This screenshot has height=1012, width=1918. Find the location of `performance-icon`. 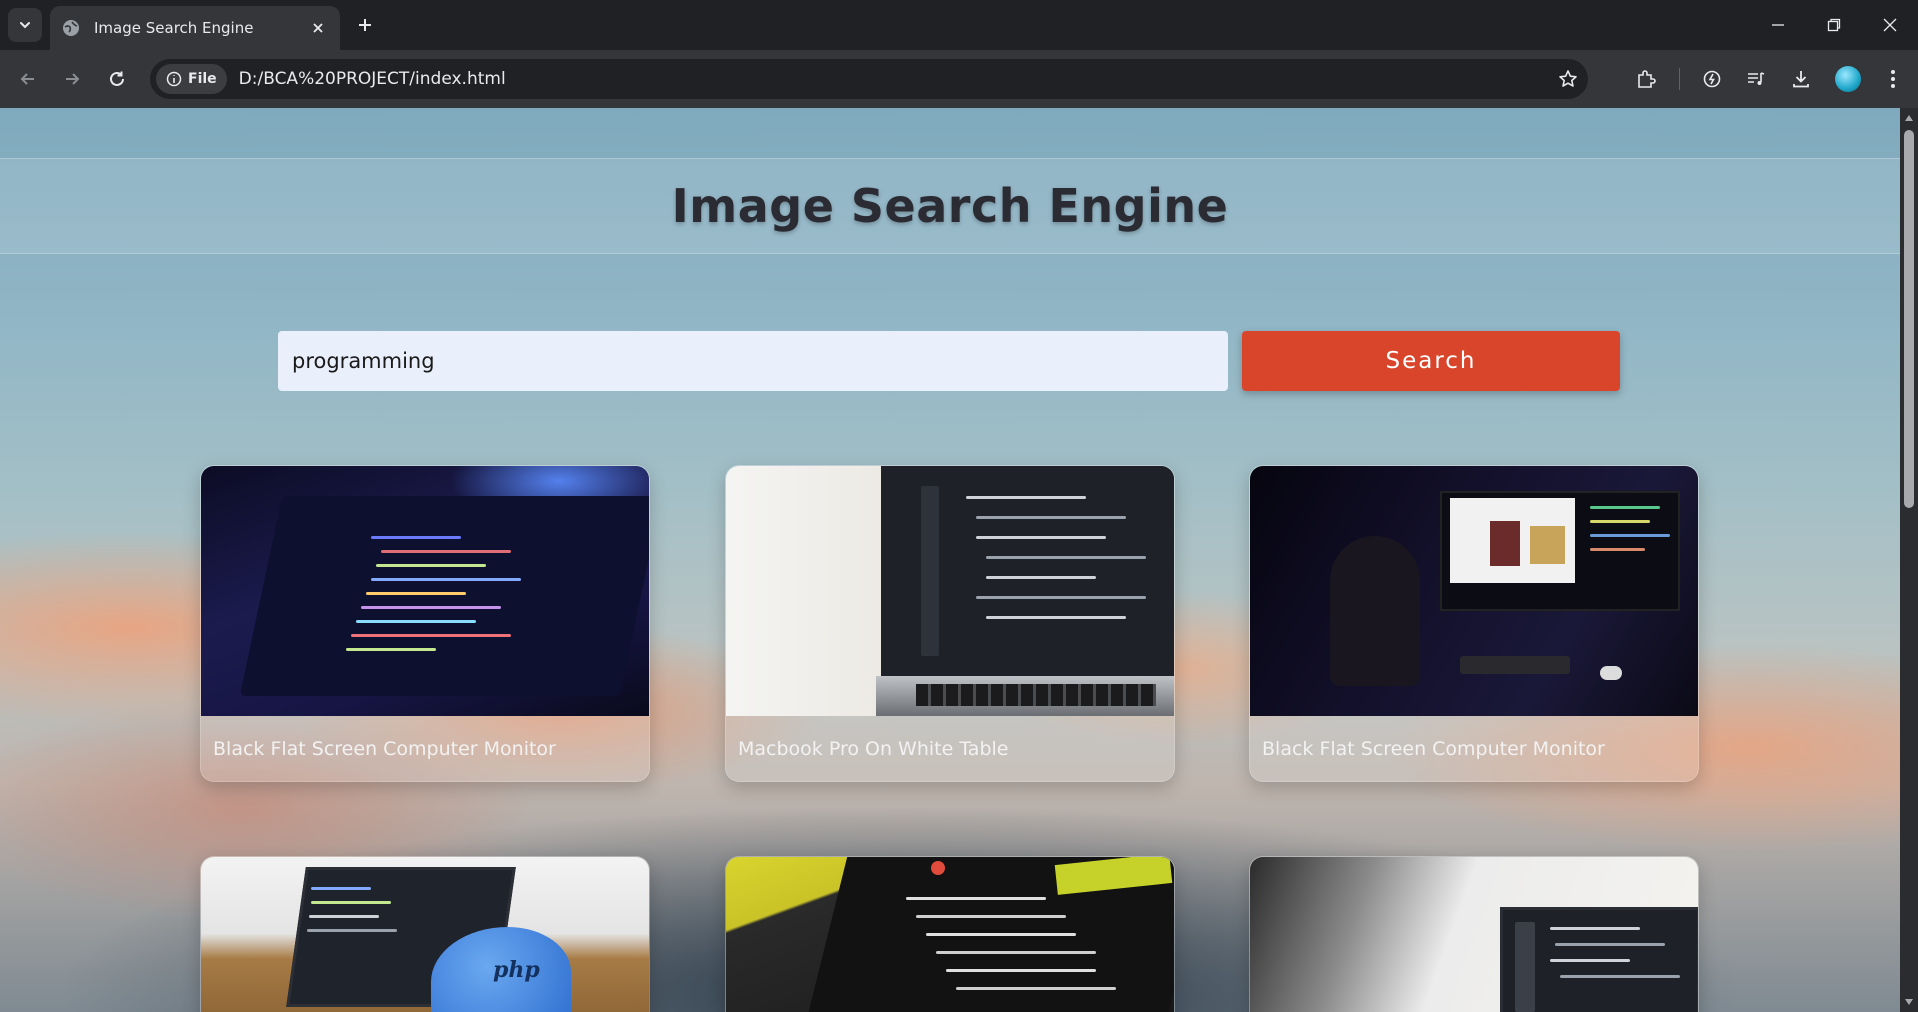

performance-icon is located at coordinates (1712, 79).